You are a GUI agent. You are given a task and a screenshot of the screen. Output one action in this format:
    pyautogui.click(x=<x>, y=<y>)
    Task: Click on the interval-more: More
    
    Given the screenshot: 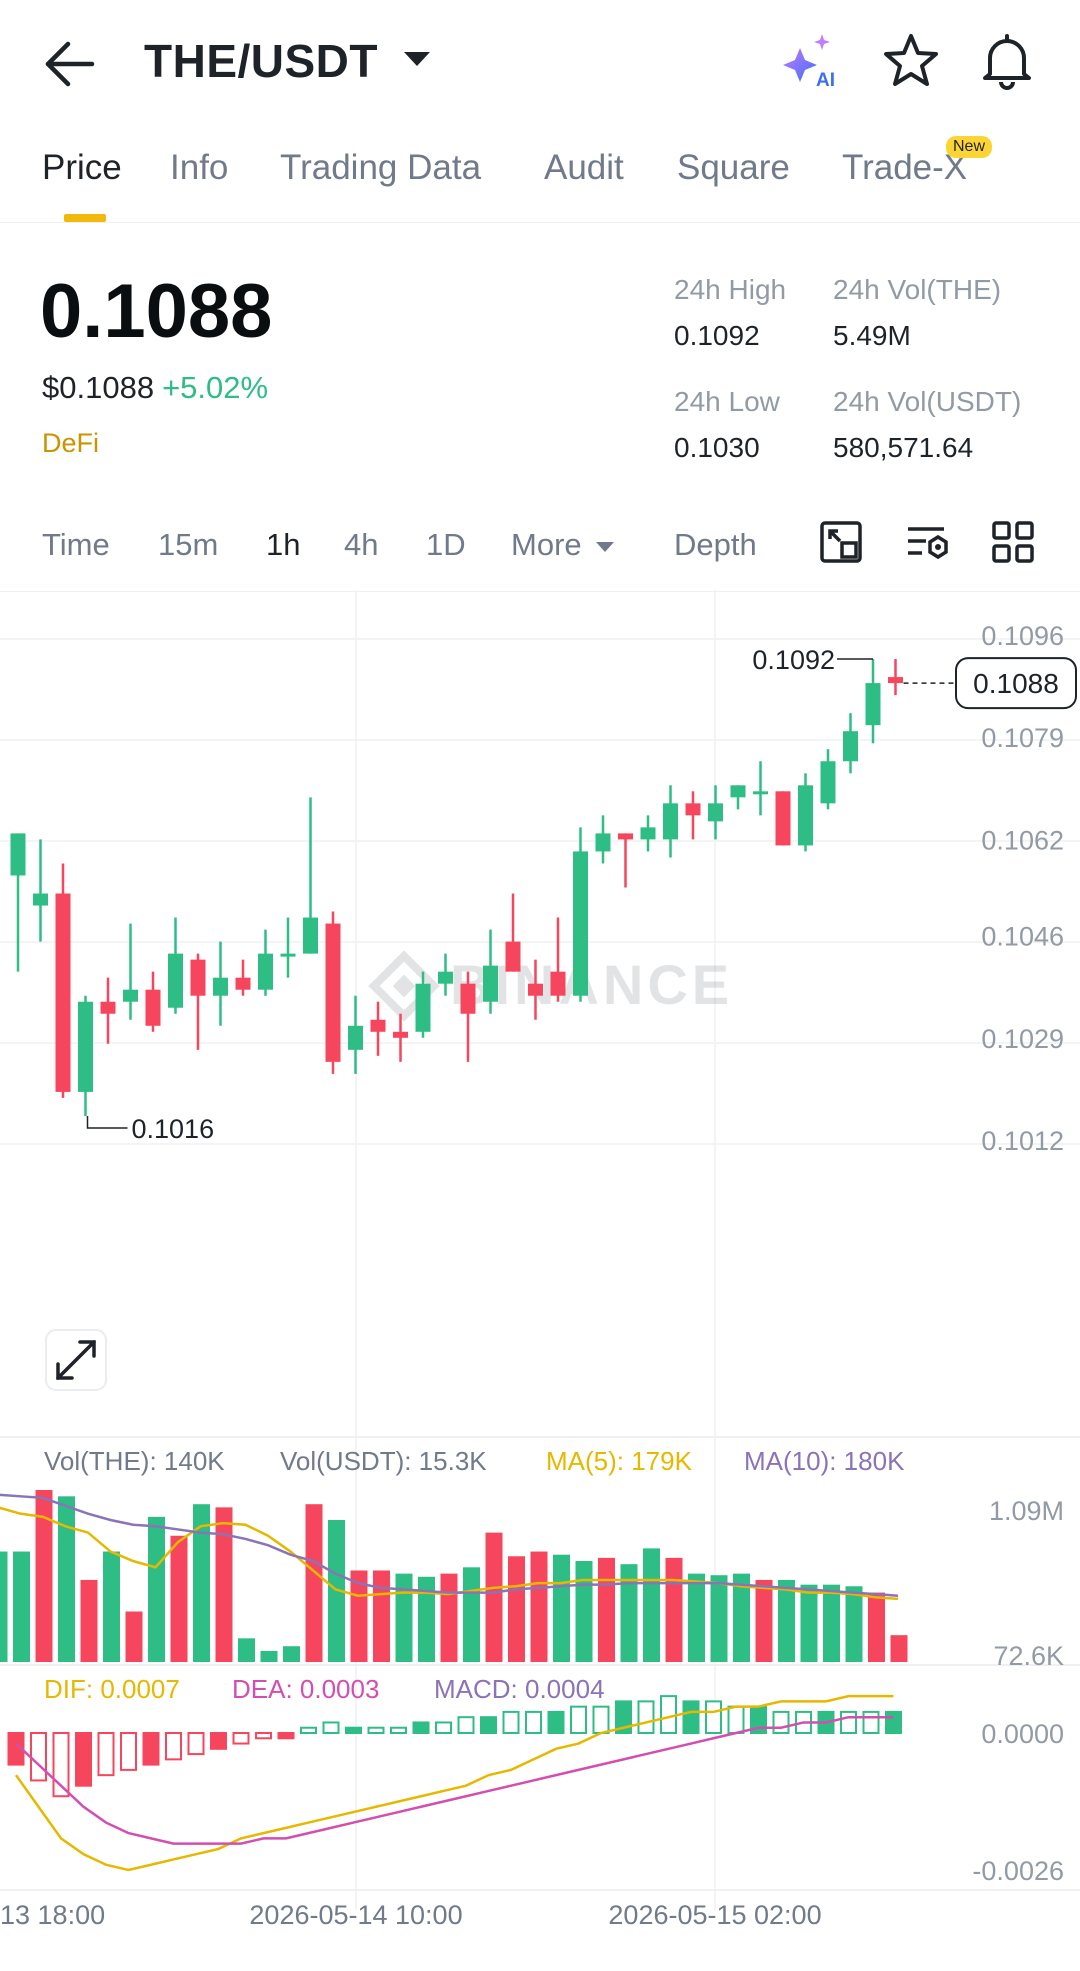 What is the action you would take?
    pyautogui.click(x=563, y=545)
    